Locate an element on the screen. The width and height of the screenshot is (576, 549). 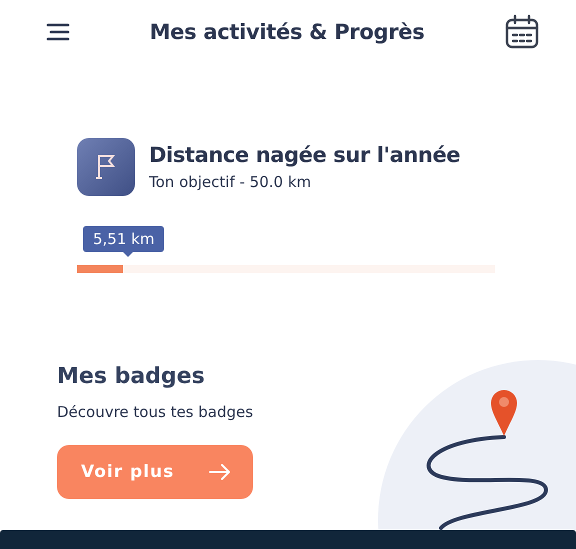
section-subtitle: Découvre tous tes badges is located at coordinates (155, 412).